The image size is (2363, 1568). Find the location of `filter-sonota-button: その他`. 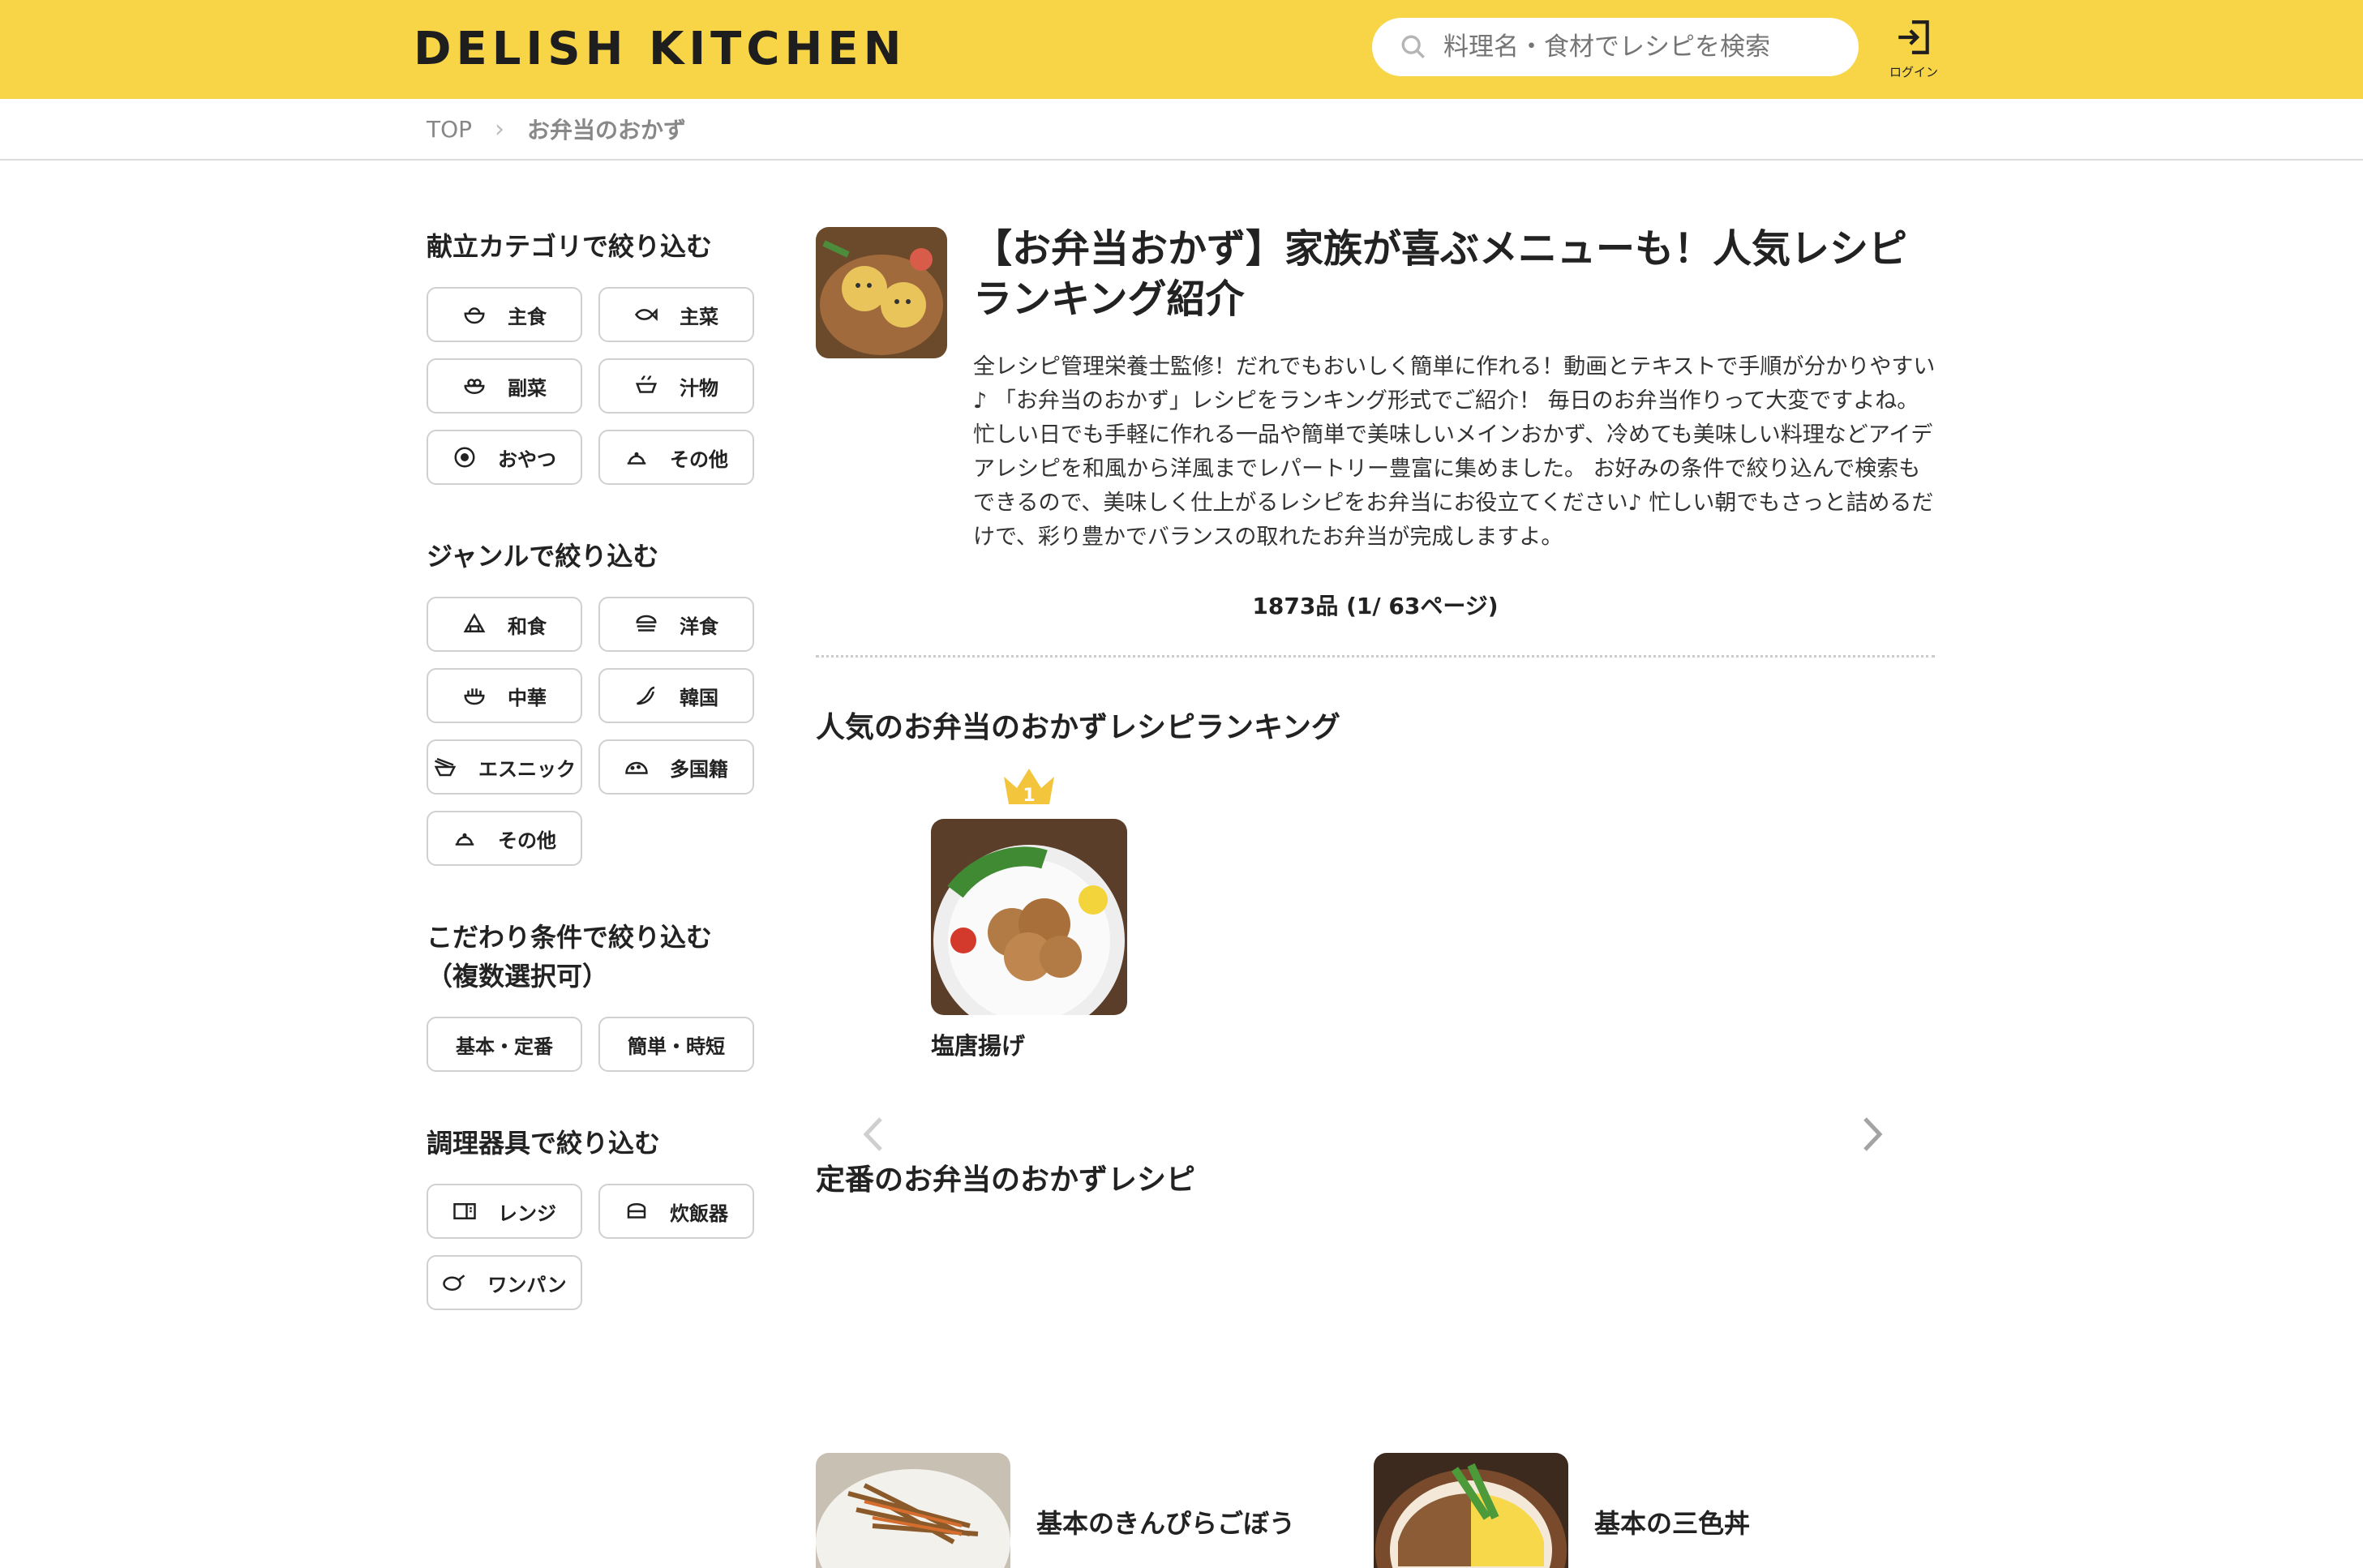

filter-sonota-button: その他 is located at coordinates (676, 457).